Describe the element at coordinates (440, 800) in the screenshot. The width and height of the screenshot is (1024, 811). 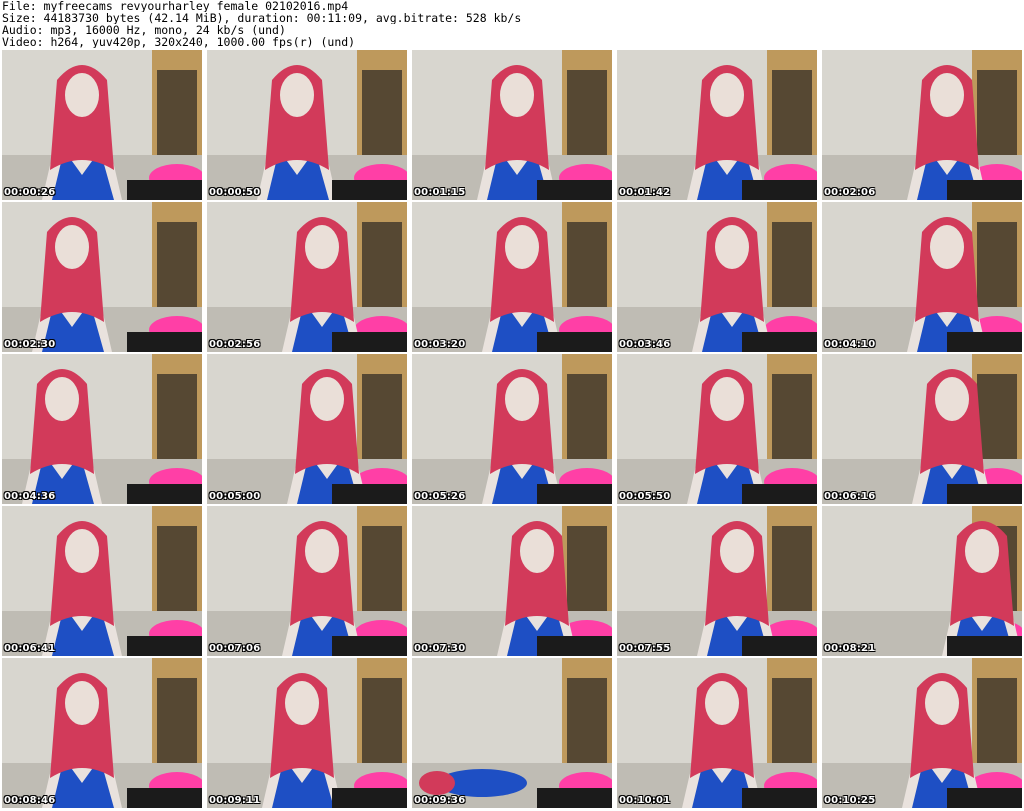
I see `timestamp-label: 00:09:36` at that location.